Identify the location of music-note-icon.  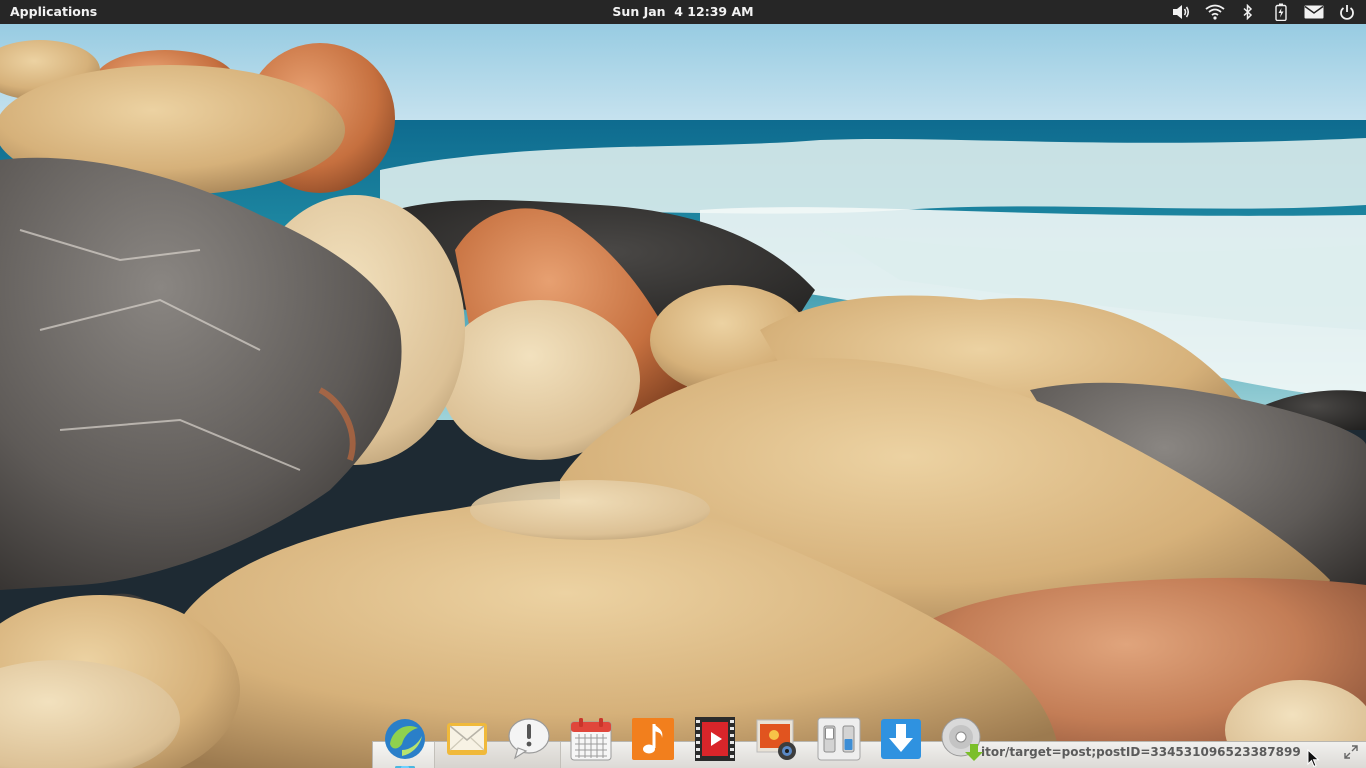
(653, 739).